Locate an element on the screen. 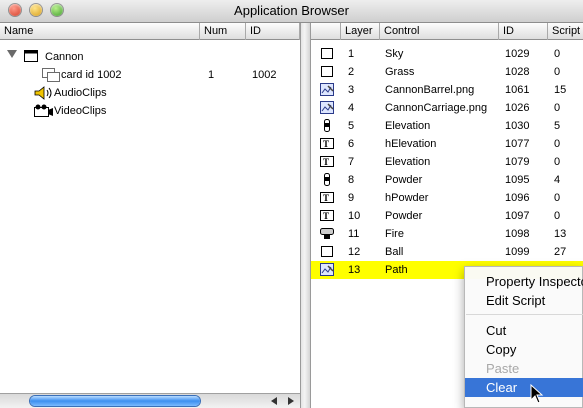  row-control: CannonCarriage.png is located at coordinates (436, 108).